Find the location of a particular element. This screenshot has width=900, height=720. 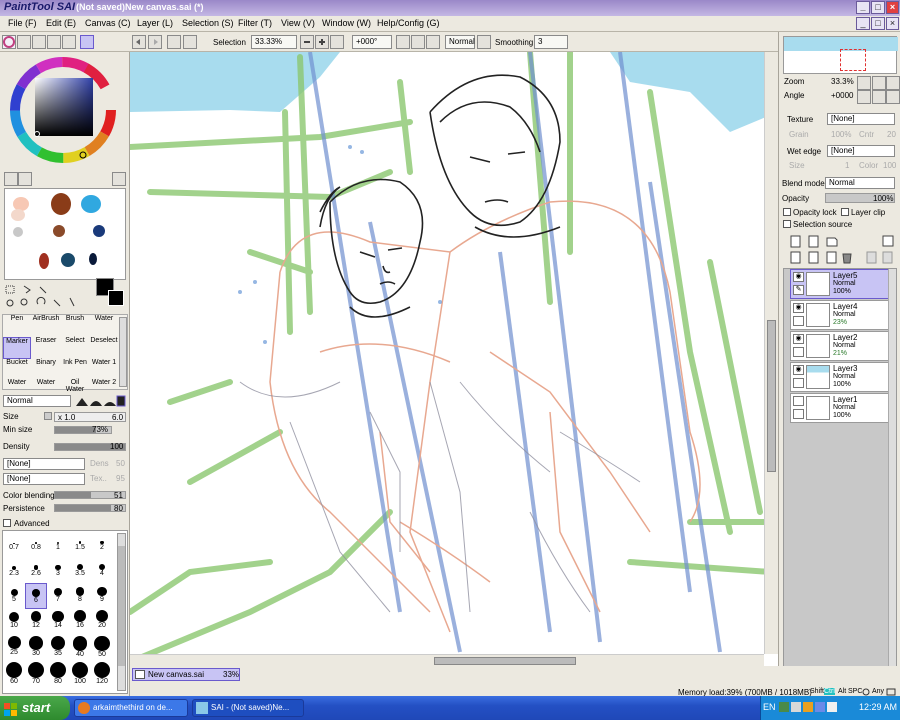

tool-oil-water: Oil Water is located at coordinates (75, 386).